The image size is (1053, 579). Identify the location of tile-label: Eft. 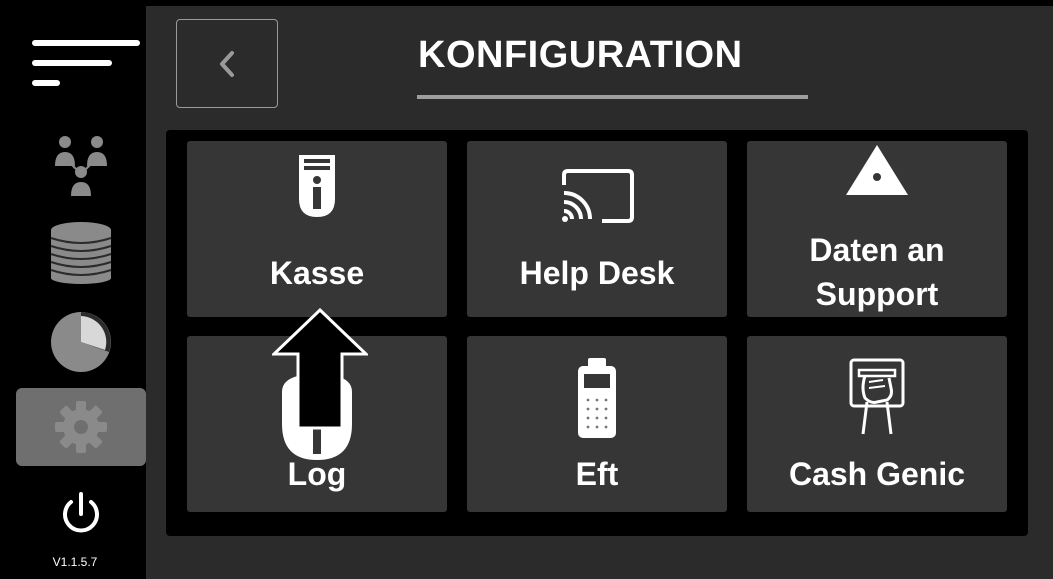
(597, 474).